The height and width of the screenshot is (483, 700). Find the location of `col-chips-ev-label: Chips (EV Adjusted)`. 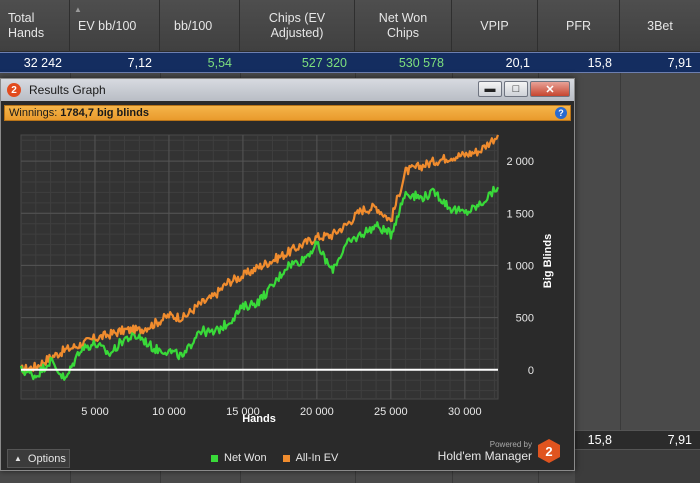

col-chips-ev-label: Chips (EV Adjusted) is located at coordinates (297, 25).